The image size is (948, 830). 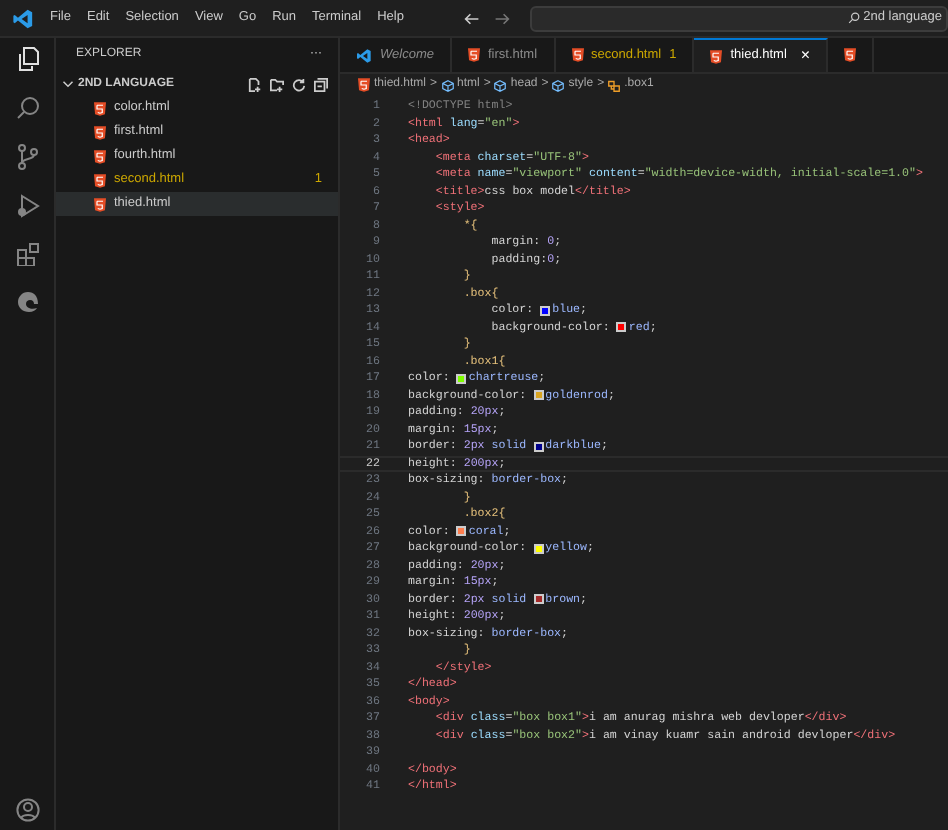 What do you see at coordinates (255, 84) in the screenshot?
I see `new-file-icon` at bounding box center [255, 84].